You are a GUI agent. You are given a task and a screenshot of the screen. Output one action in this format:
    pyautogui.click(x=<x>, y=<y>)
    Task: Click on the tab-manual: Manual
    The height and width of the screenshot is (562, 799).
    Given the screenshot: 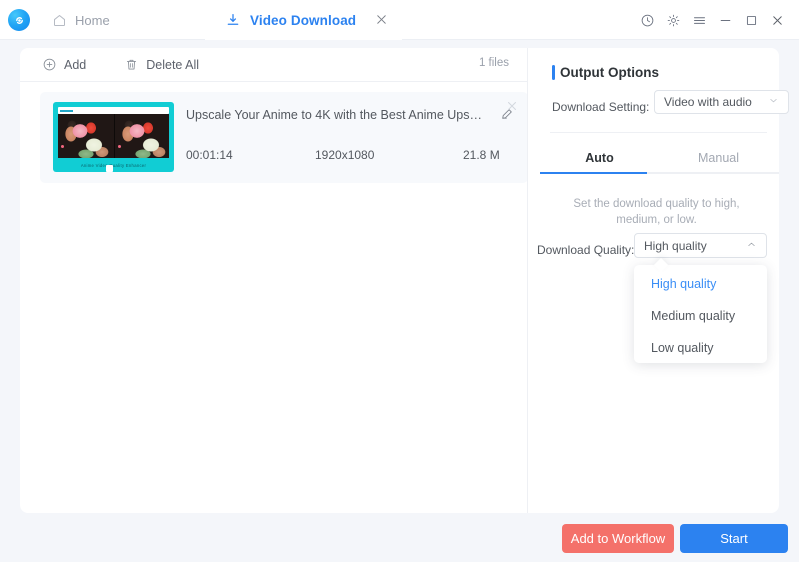 What is the action you would take?
    pyautogui.click(x=718, y=158)
    